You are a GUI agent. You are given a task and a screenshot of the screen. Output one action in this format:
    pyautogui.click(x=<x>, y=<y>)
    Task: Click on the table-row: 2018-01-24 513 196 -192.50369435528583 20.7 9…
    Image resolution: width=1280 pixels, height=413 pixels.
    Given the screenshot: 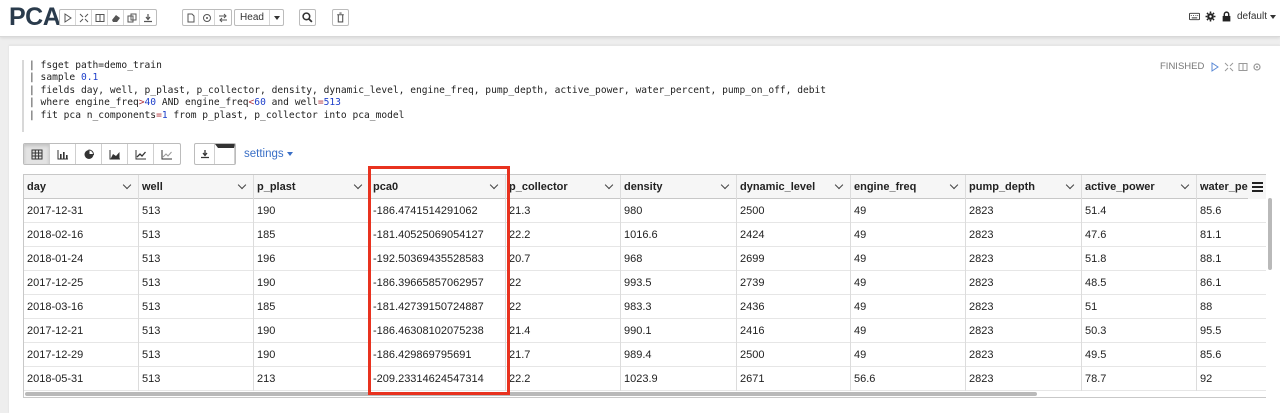 What is the action you would take?
    pyautogui.click(x=645, y=259)
    